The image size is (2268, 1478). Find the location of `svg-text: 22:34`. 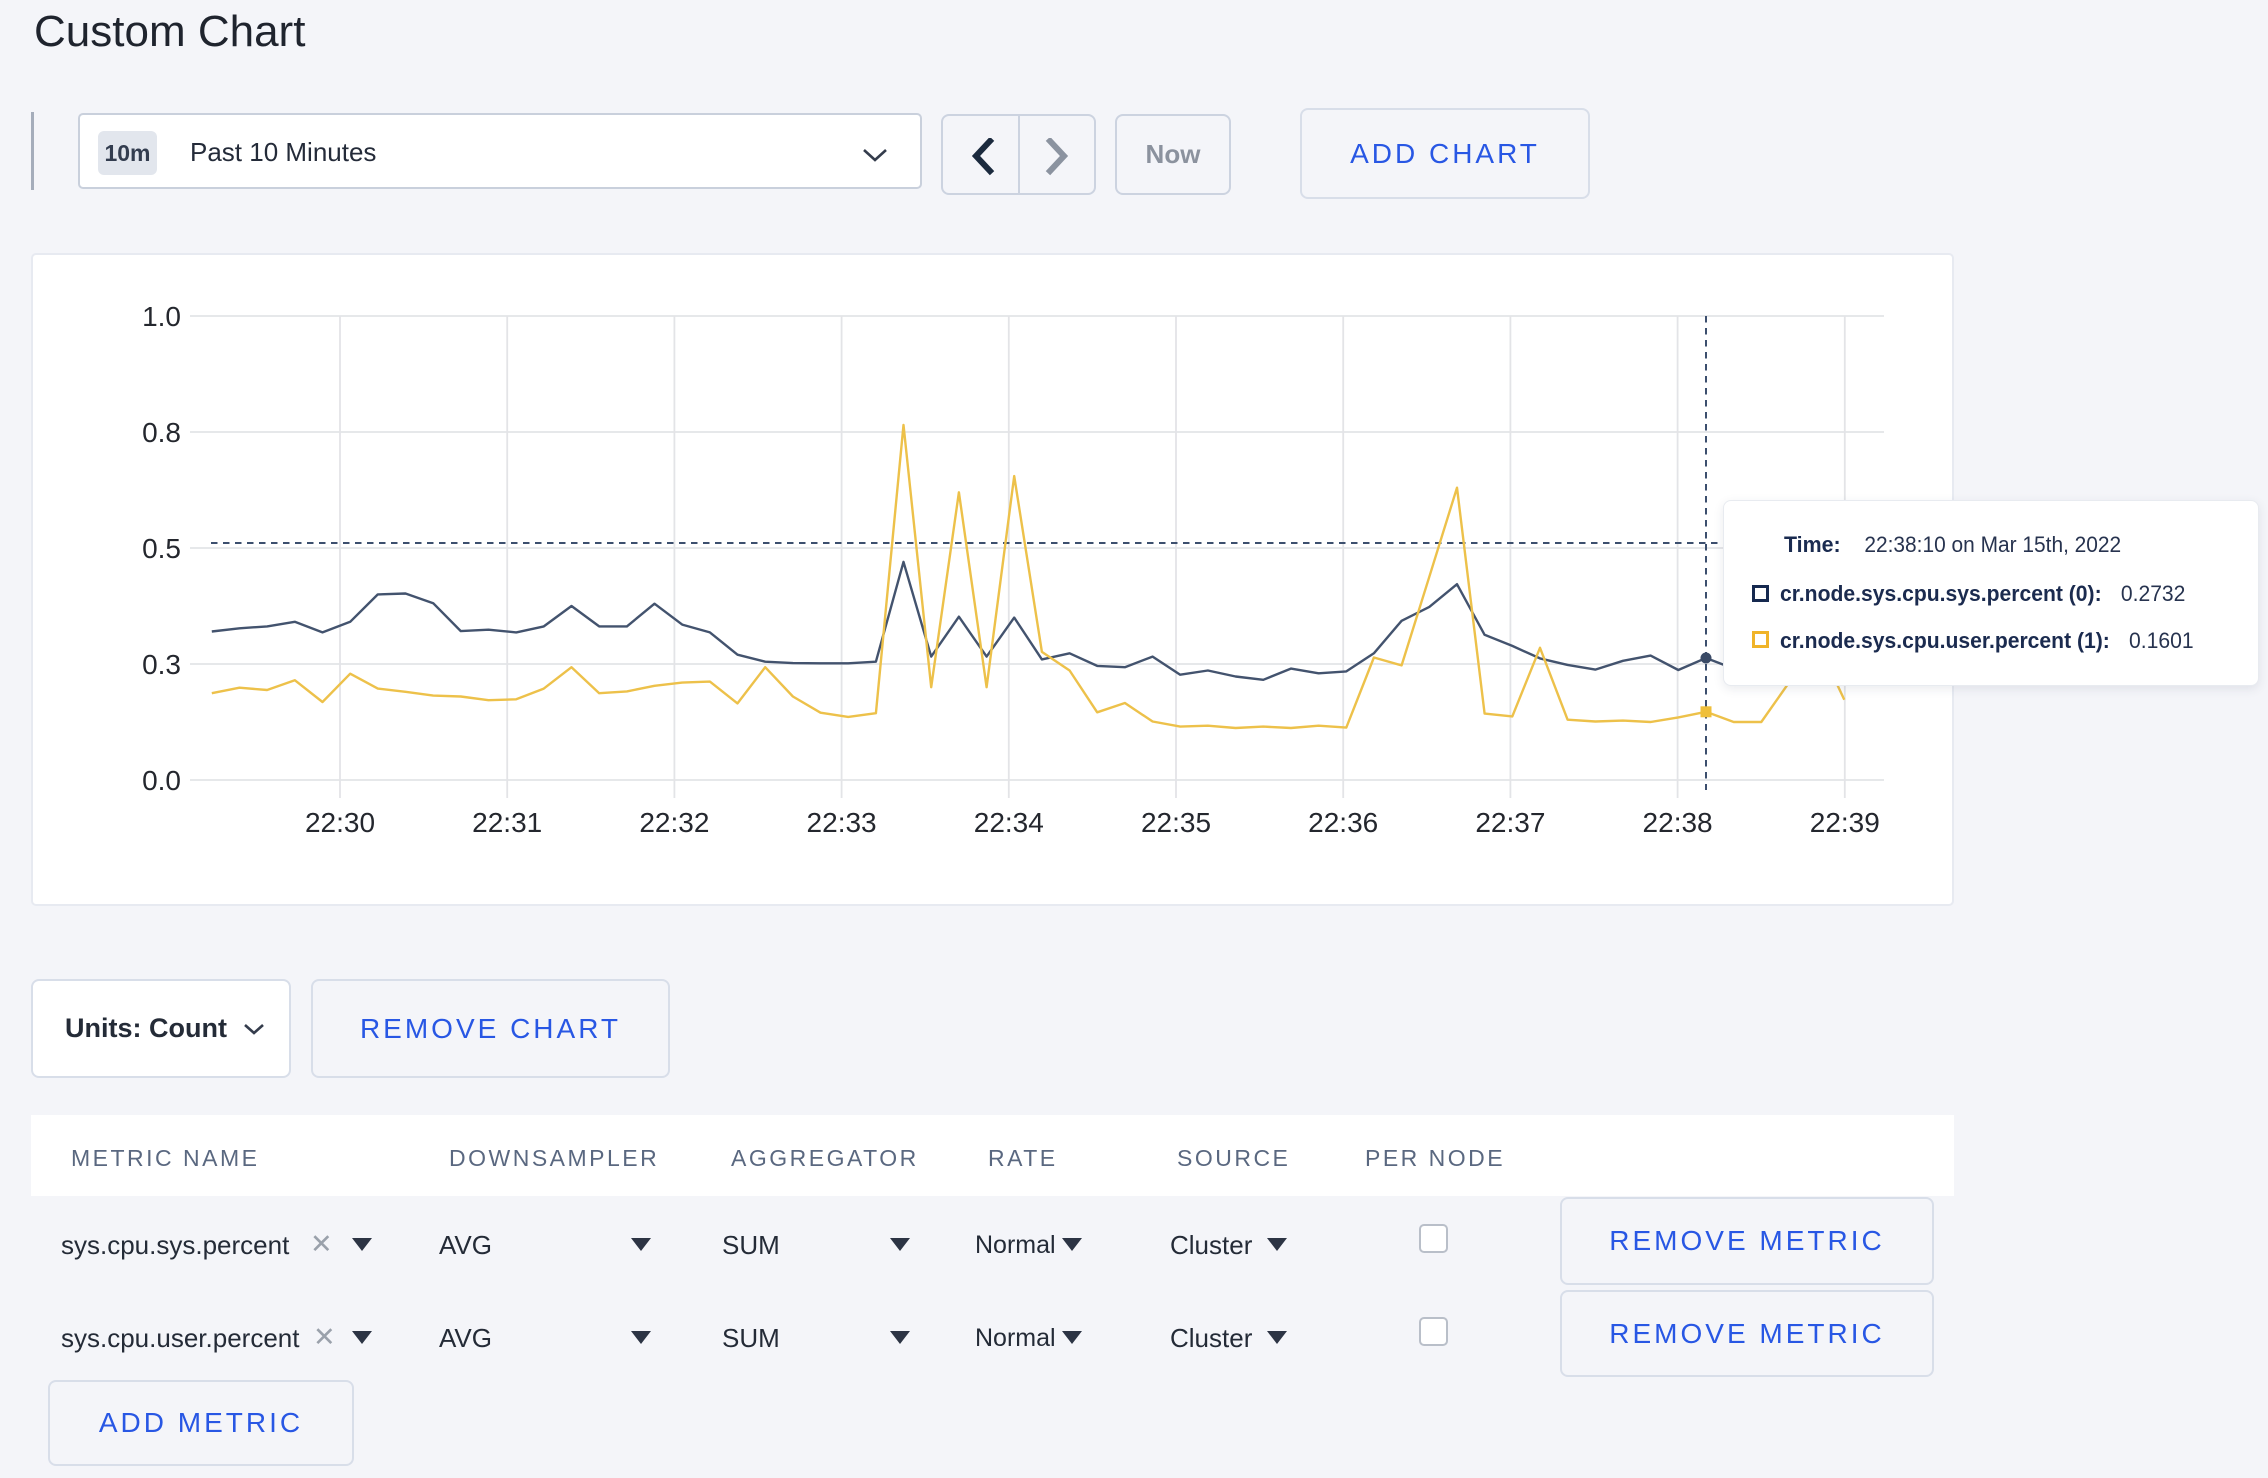

svg-text: 22:34 is located at coordinates (1009, 822).